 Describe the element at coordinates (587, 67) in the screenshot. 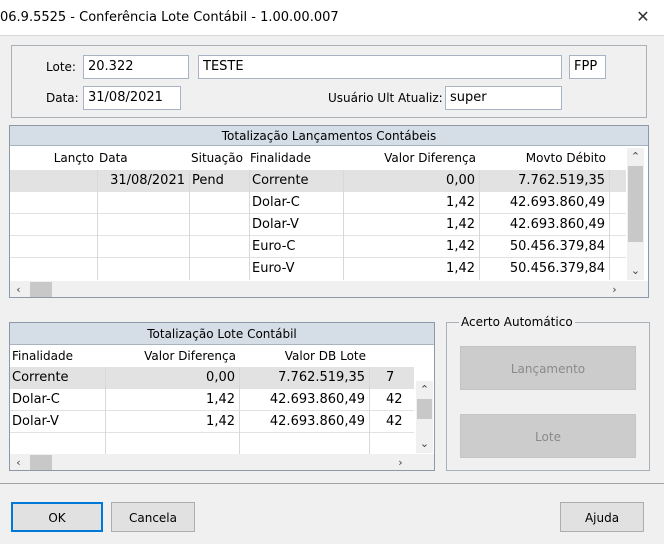

I see `lote-code-field: FPP` at that location.